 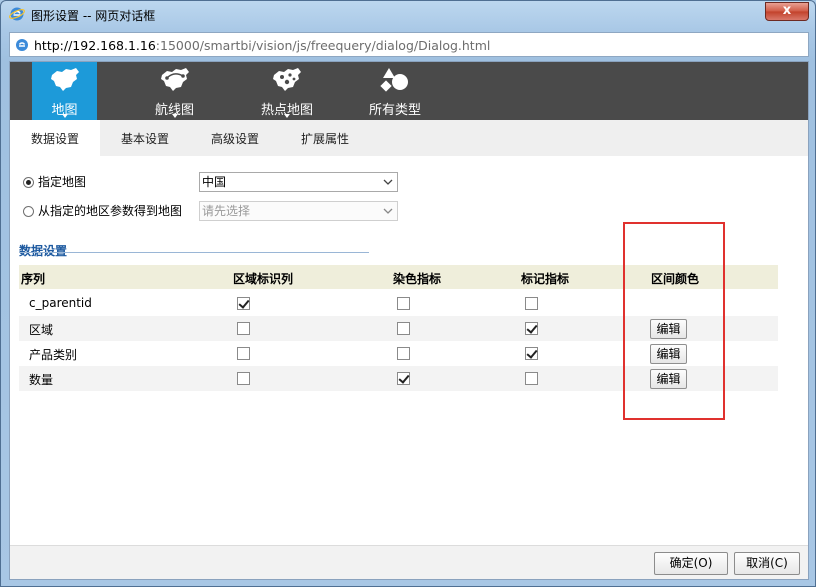 I want to click on radio-label: 指定地图, so click(x=62, y=182).